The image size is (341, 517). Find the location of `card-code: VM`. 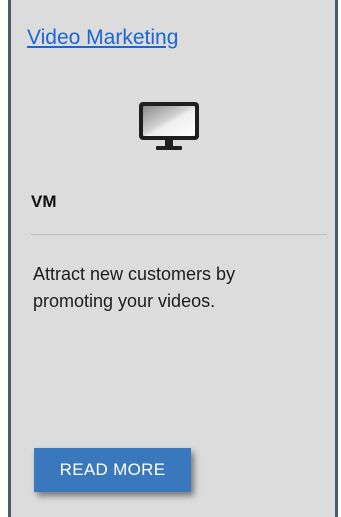

card-code: VM is located at coordinates (44, 201).